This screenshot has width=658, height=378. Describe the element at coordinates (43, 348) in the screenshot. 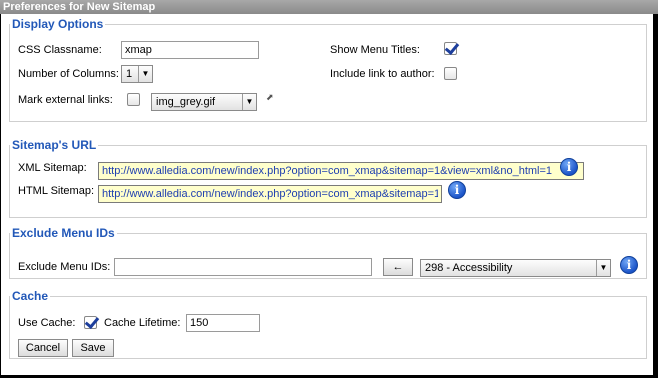

I see `cancel-button: Cancel` at that location.